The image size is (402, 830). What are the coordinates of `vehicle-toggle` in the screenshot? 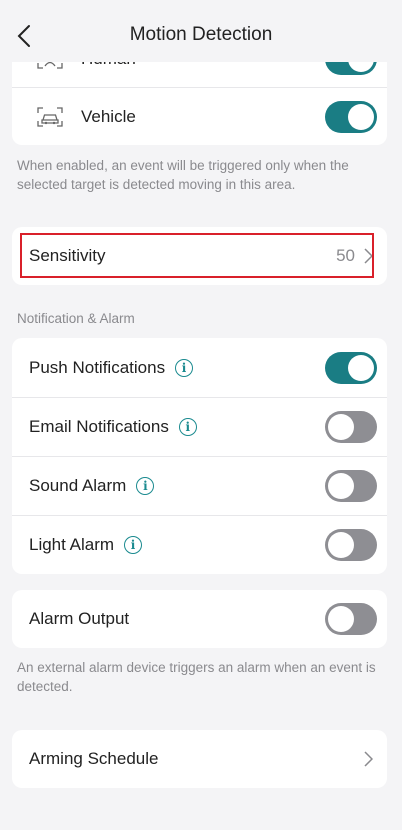 It's located at (351, 116).